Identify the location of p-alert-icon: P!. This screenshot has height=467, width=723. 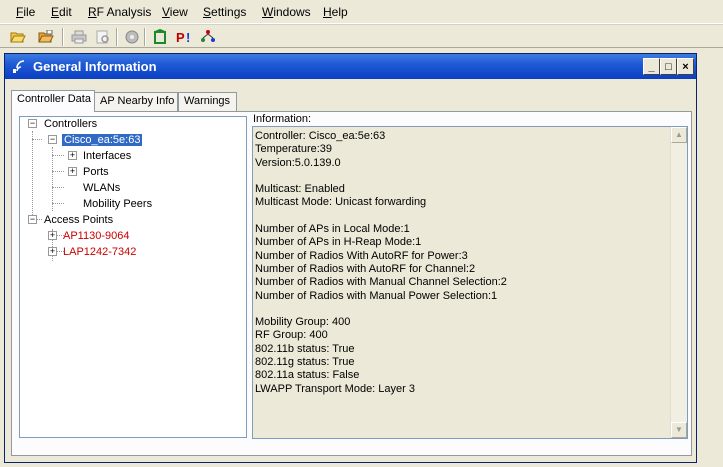
(184, 37).